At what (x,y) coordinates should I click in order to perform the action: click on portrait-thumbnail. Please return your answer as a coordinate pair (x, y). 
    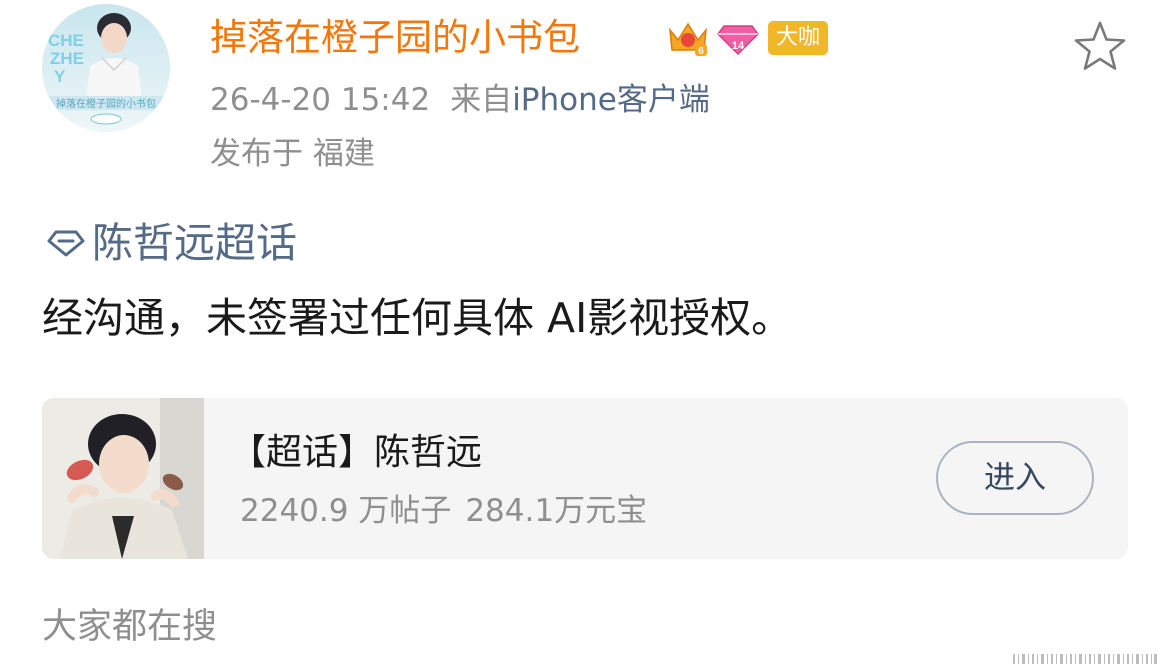
    Looking at the image, I should click on (123, 478).